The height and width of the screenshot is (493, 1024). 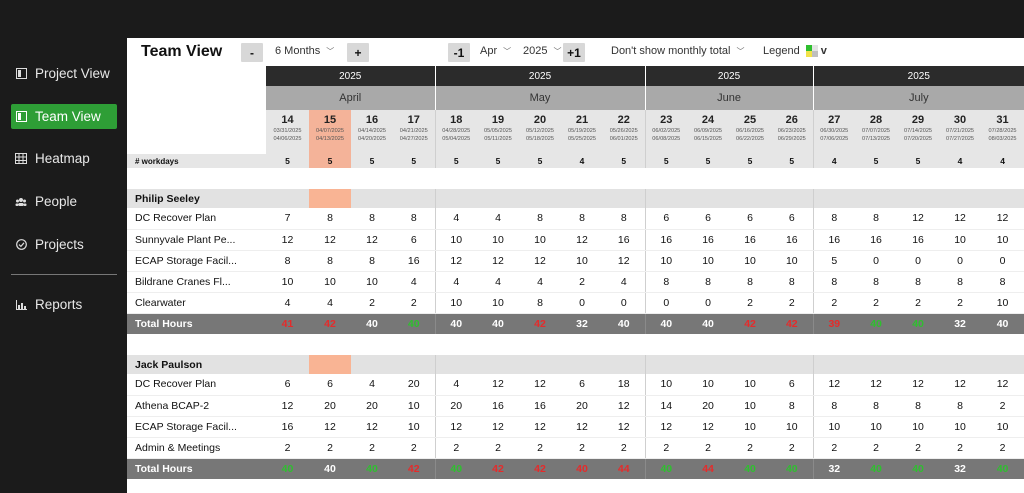 I want to click on hours-cell: 14, so click(x=666, y=406).